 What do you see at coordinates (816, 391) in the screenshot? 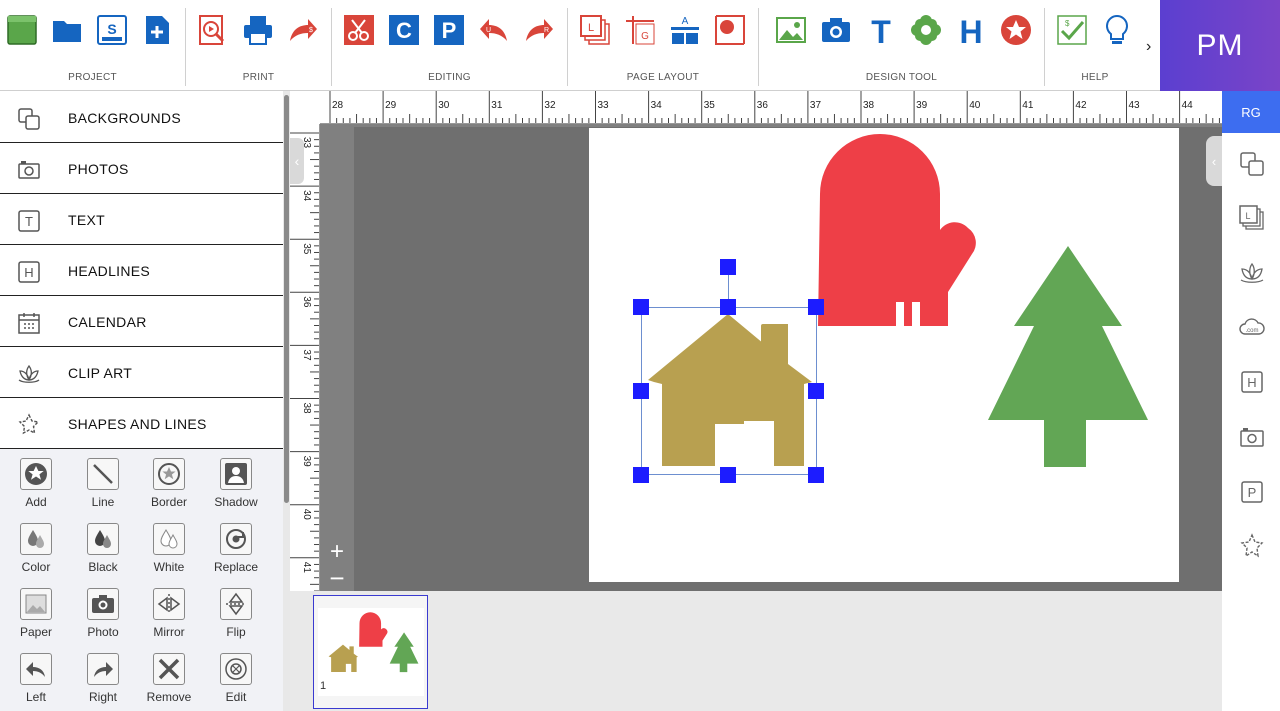
I see `resize-handle-right` at bounding box center [816, 391].